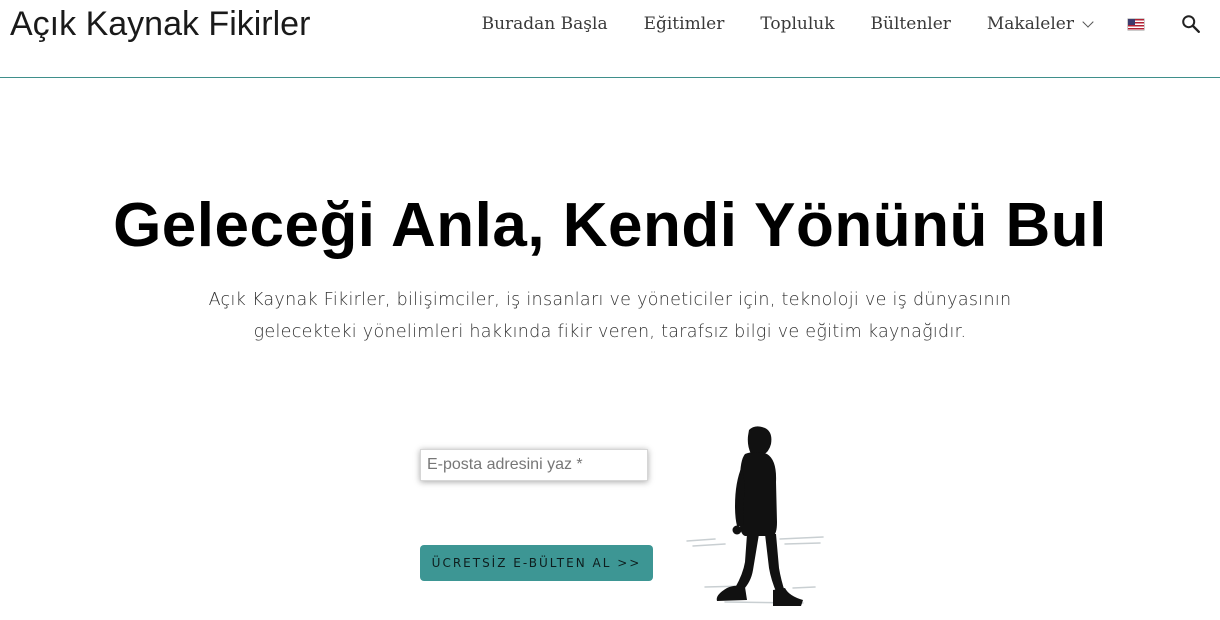 This screenshot has width=1220, height=620. What do you see at coordinates (534, 465) in the screenshot?
I see `email-input` at bounding box center [534, 465].